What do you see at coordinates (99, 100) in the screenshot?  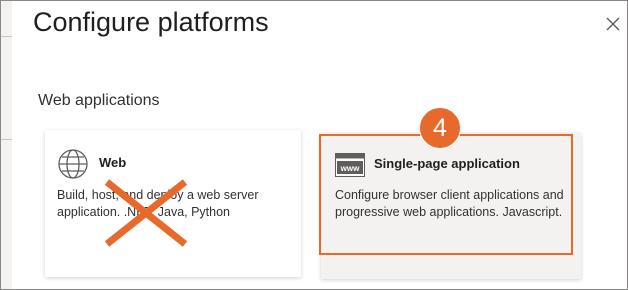 I see `section-heading: Web applications` at bounding box center [99, 100].